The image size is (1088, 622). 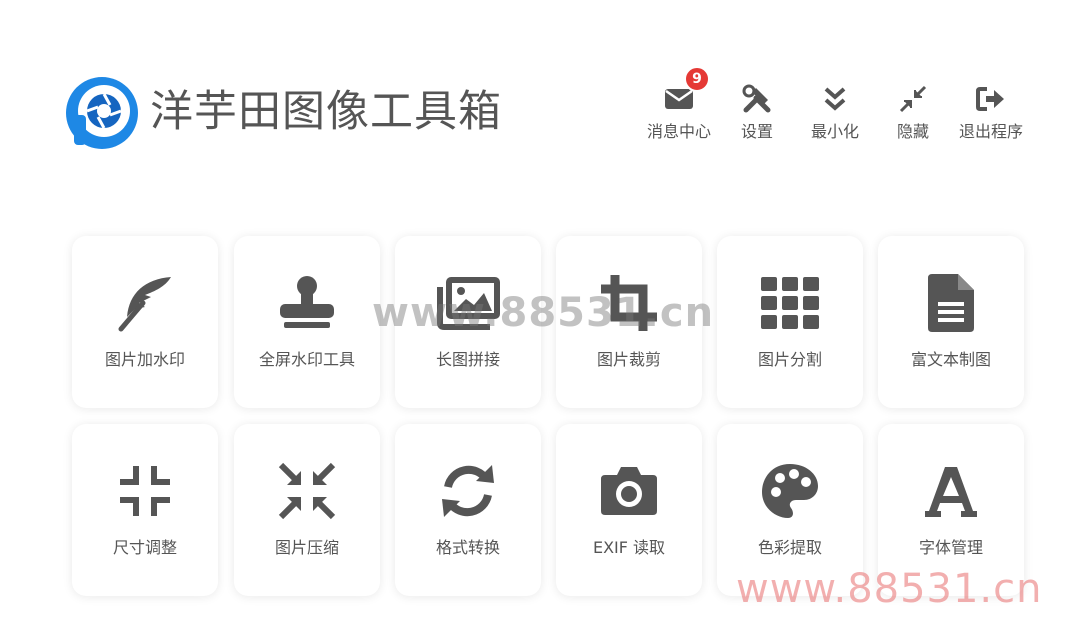 What do you see at coordinates (835, 99) in the screenshot?
I see `double-chevron-down-icon` at bounding box center [835, 99].